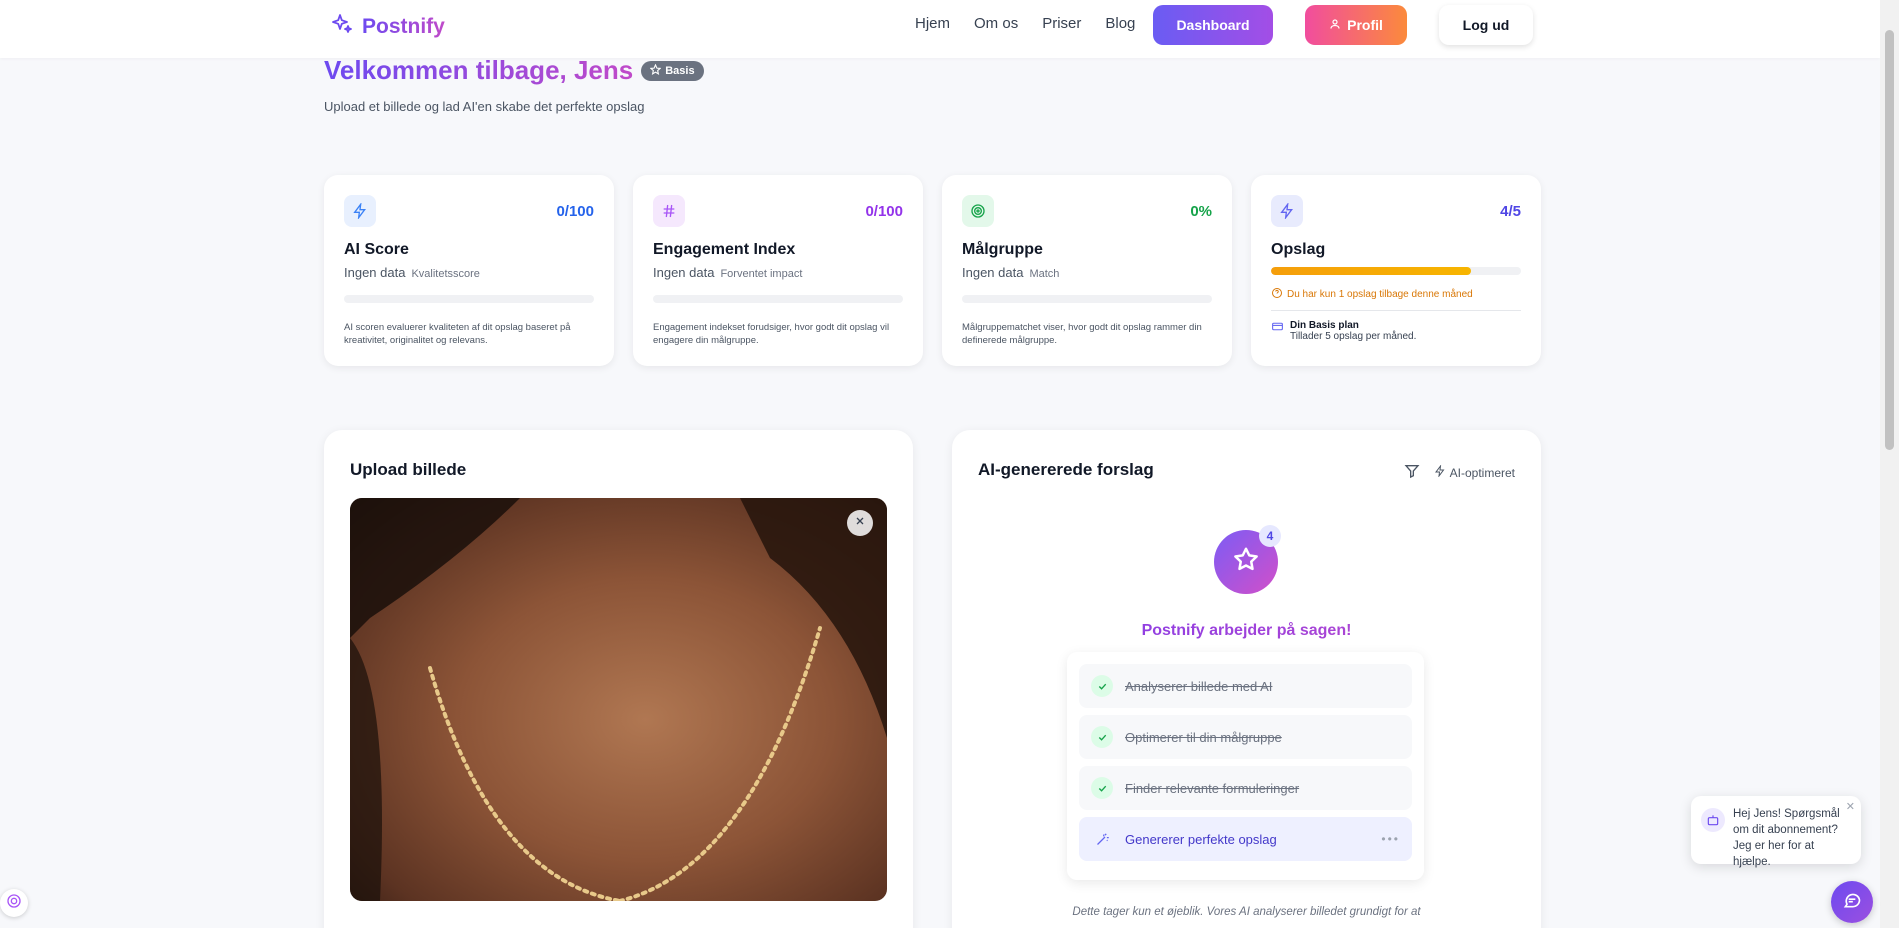 The height and width of the screenshot is (928, 1899). Describe the element at coordinates (1087, 299) in the screenshot. I see `audience-bar` at that location.